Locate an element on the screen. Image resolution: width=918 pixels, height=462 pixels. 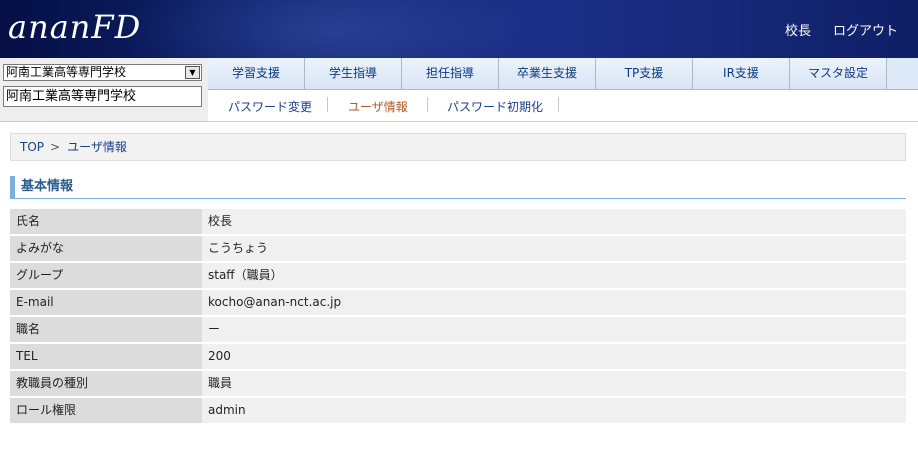
app-logo: ananFD is located at coordinates (74, 27).